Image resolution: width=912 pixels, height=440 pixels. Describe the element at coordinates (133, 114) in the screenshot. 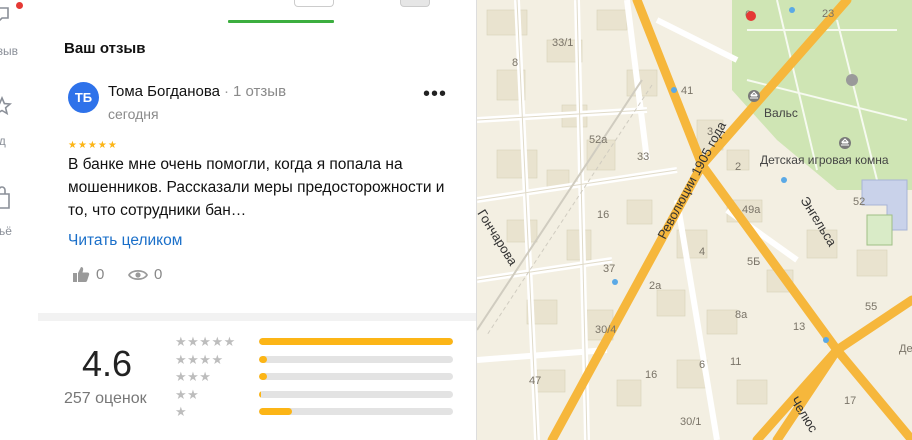

I see `review-date: сегодня` at that location.